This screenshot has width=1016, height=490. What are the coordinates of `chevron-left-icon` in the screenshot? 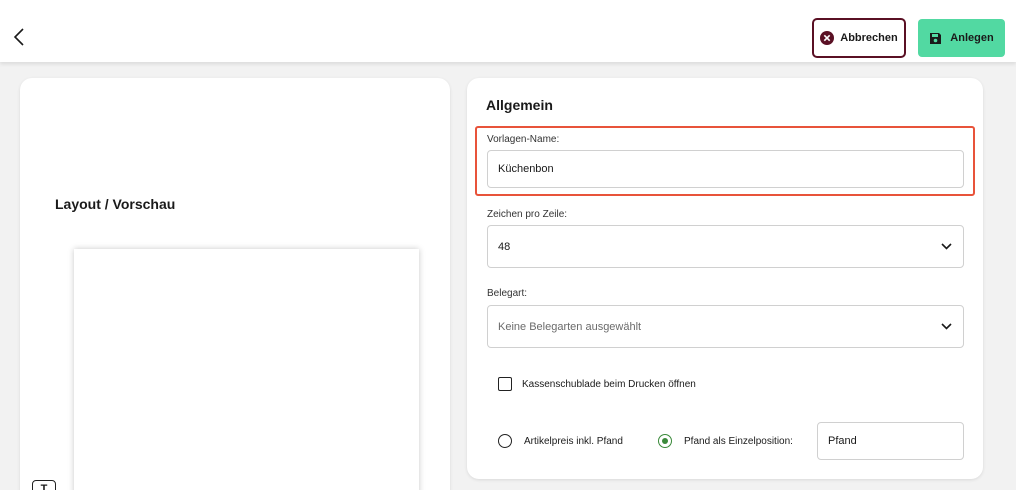 It's located at (18, 37).